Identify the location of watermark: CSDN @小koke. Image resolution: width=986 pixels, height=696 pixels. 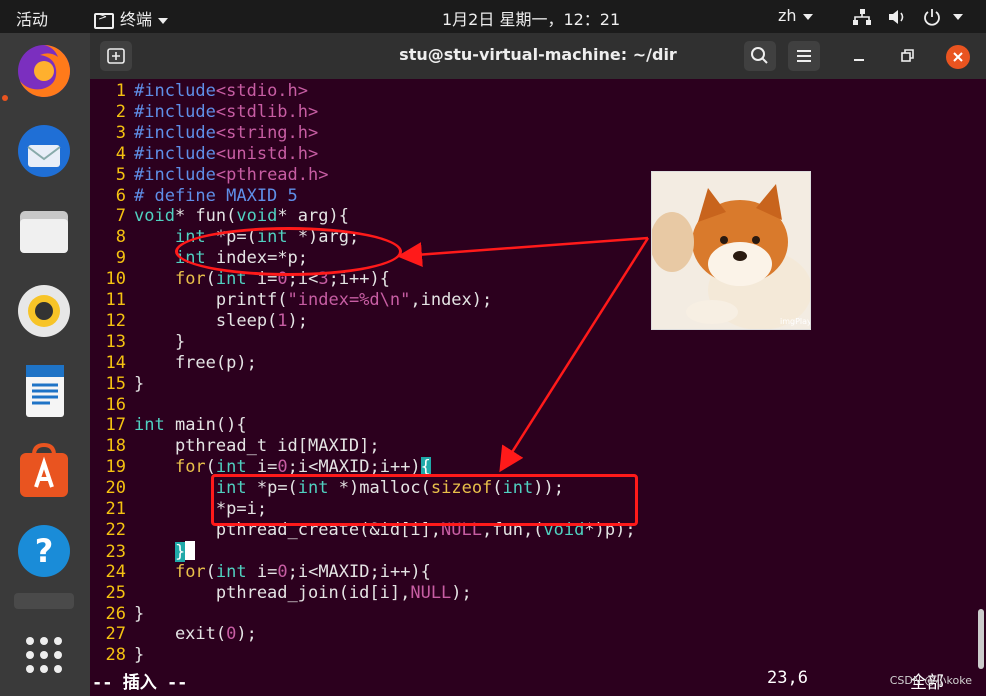
(930, 680).